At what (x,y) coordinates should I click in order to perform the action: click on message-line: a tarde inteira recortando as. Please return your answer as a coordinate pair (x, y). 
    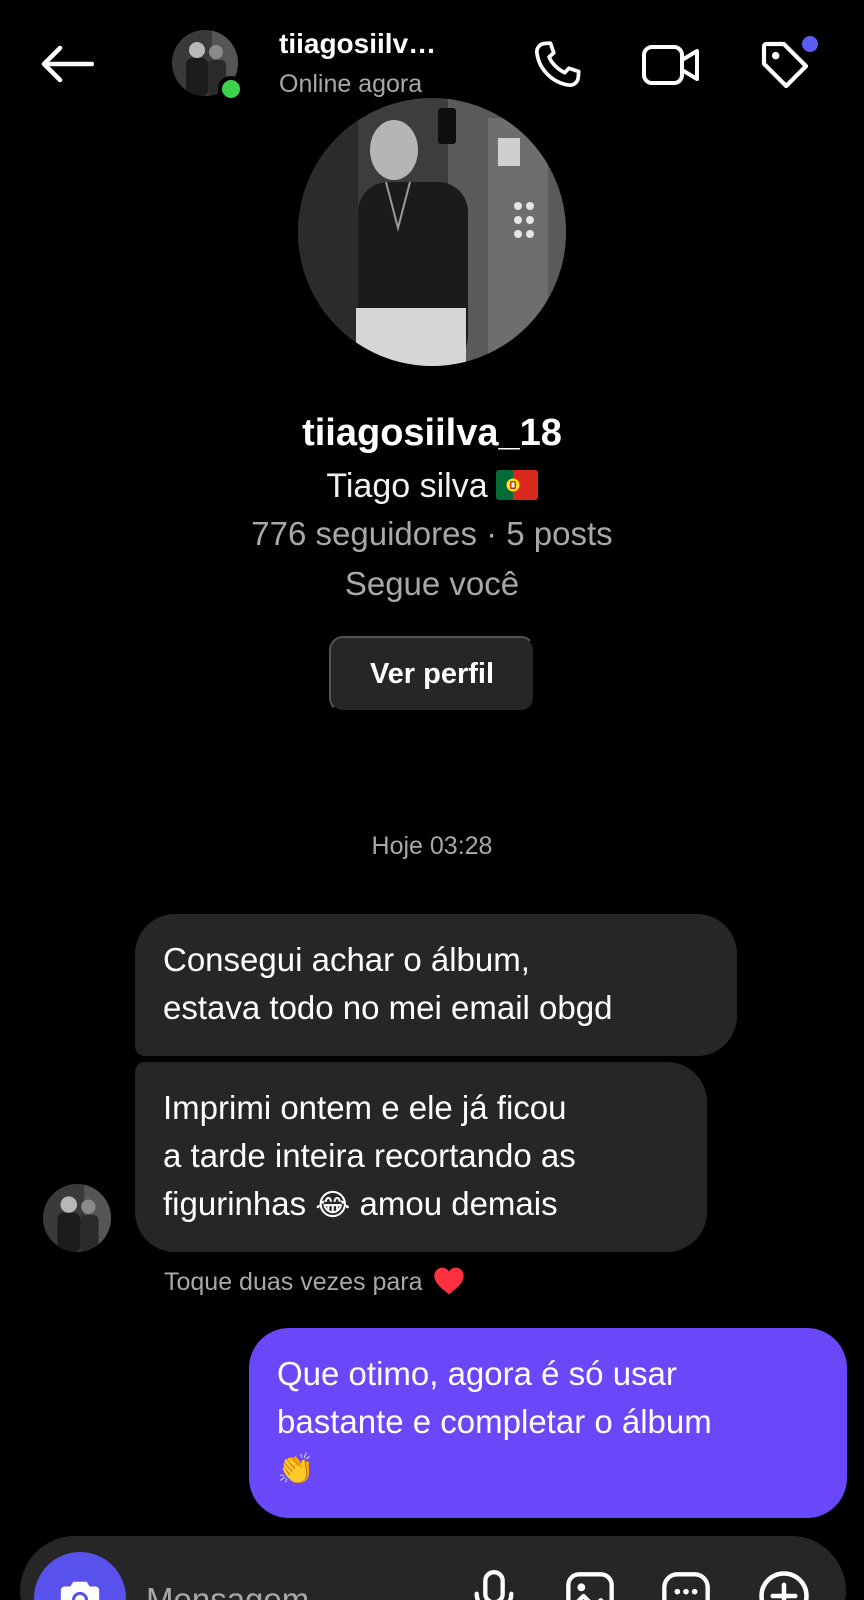
    Looking at the image, I should click on (369, 1155).